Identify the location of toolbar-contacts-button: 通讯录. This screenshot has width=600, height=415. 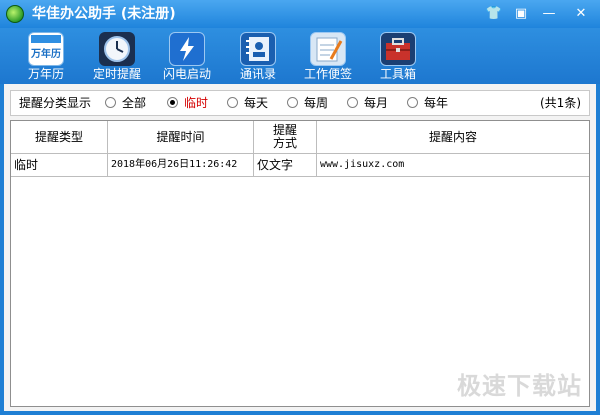
(258, 57).